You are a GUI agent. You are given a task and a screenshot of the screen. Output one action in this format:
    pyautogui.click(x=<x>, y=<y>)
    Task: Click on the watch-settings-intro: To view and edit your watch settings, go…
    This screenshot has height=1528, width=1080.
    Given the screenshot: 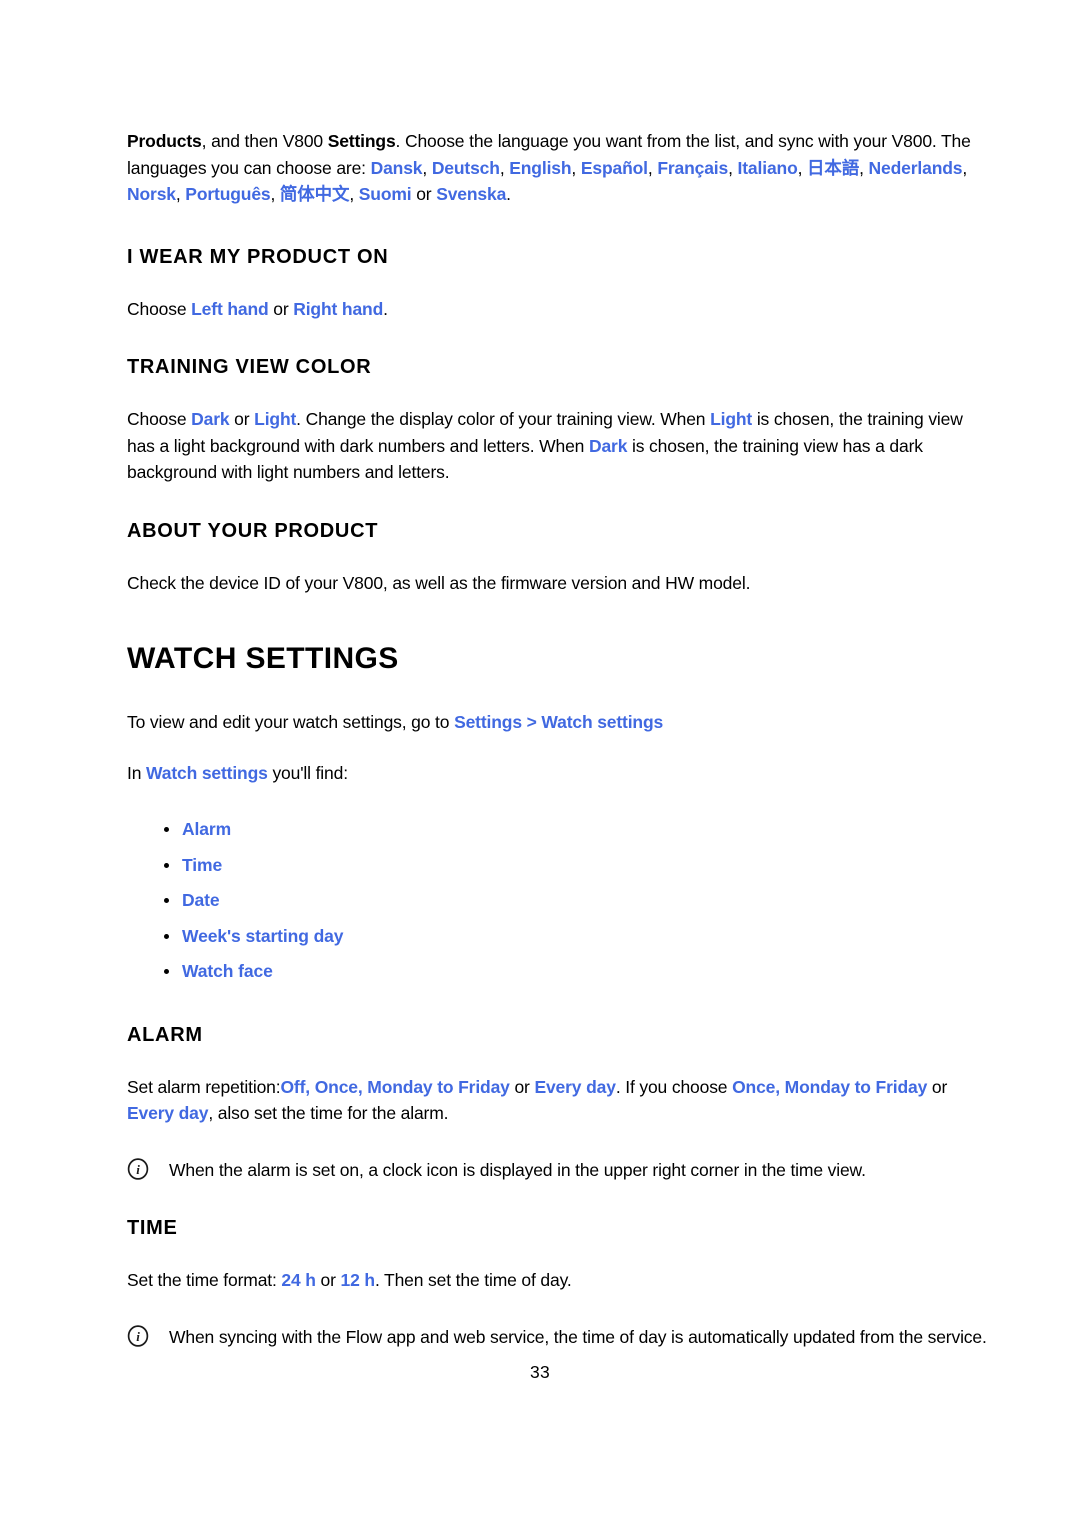 What is the action you would take?
    pyautogui.click(x=558, y=722)
    